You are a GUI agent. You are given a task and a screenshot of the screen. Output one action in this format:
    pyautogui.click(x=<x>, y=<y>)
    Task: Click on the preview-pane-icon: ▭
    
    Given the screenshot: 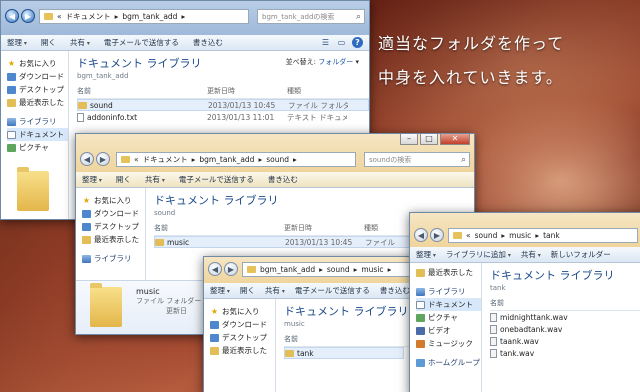 What is the action you would take?
    pyautogui.click(x=341, y=42)
    